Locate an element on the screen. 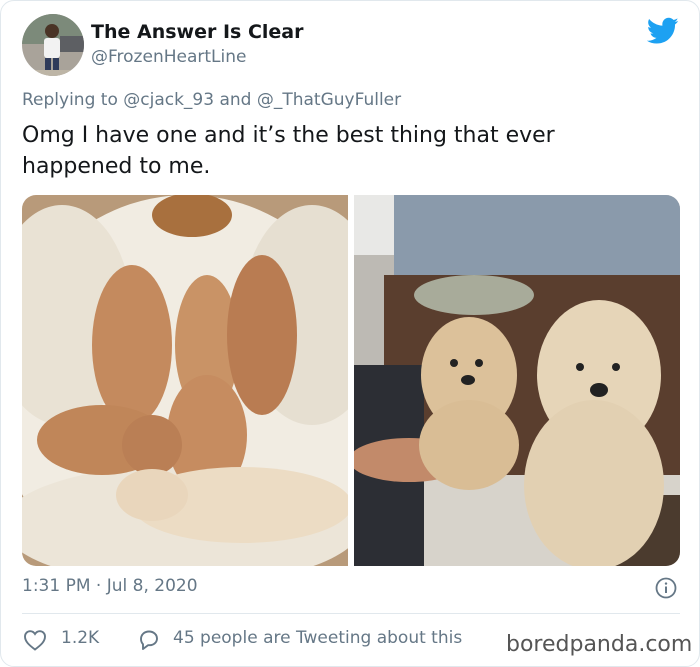 The width and height of the screenshot is (700, 667). mention-link: @cjack_93 is located at coordinates (168, 100).